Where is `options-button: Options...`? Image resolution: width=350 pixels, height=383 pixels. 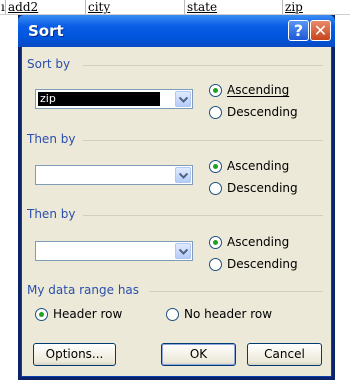 options-button: Options... is located at coordinates (74, 354).